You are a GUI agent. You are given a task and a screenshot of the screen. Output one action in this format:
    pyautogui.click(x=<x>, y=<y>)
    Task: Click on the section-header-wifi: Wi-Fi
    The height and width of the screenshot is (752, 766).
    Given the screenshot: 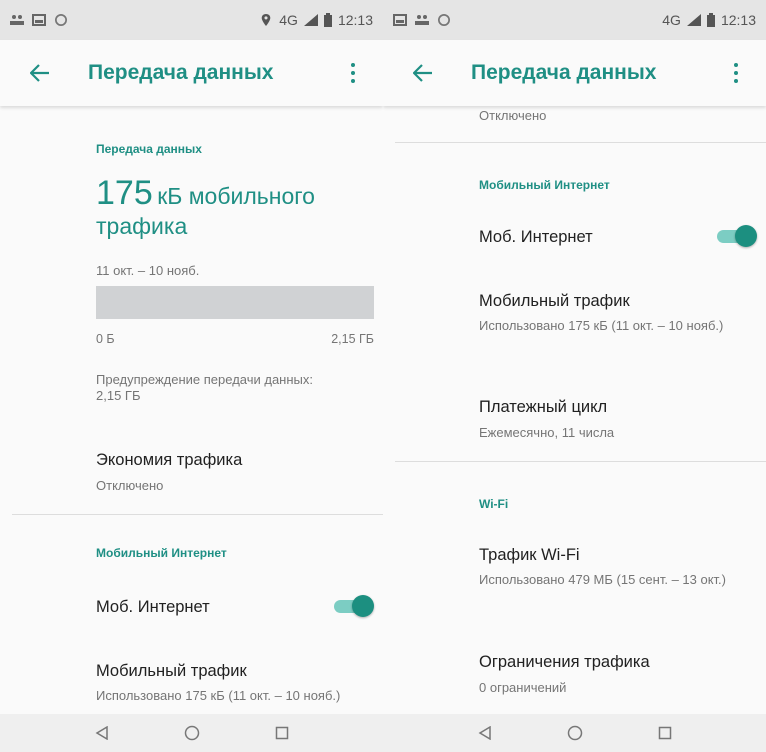 What is the action you would take?
    pyautogui.click(x=494, y=504)
    